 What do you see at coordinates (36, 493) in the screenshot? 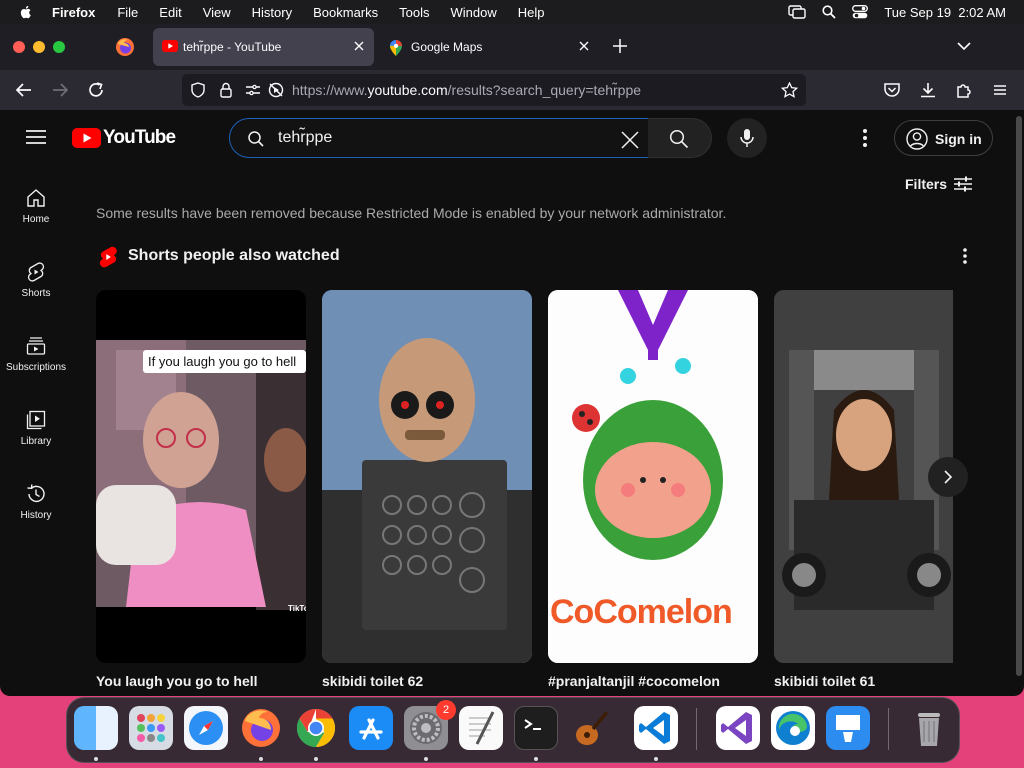
I see `history-icon` at bounding box center [36, 493].